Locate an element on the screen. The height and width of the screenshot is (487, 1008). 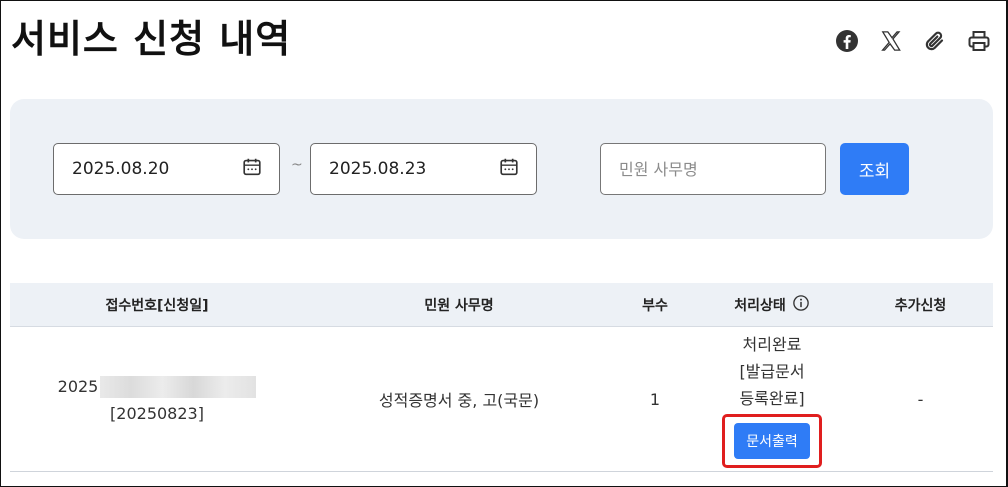
apply-date: [20250823] is located at coordinates (157, 413).